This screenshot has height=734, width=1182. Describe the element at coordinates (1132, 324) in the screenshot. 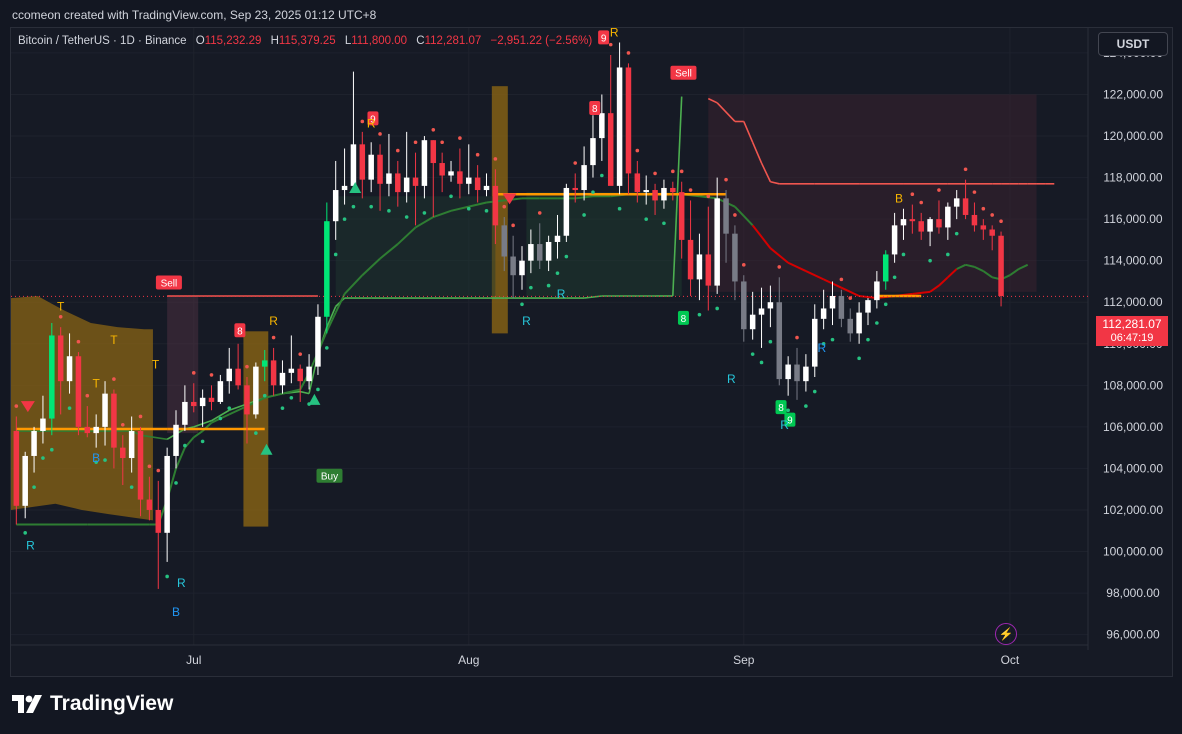

I see `last-price-value: 112,281.07` at that location.